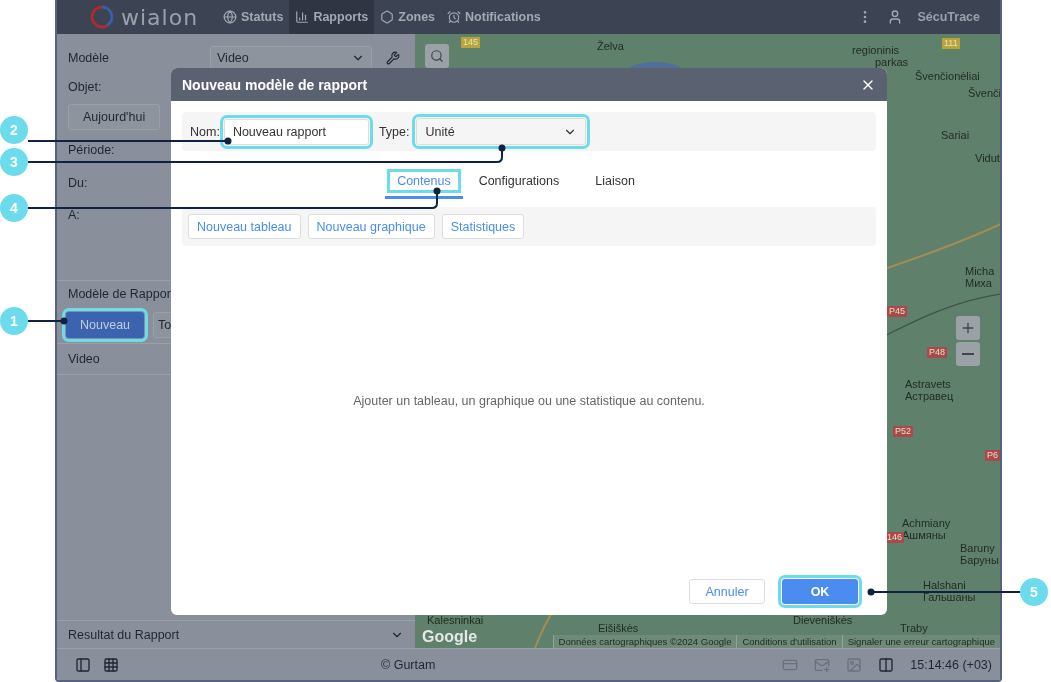 The width and height of the screenshot is (1051, 682). What do you see at coordinates (519, 186) in the screenshot?
I see `tab: Configurations` at bounding box center [519, 186].